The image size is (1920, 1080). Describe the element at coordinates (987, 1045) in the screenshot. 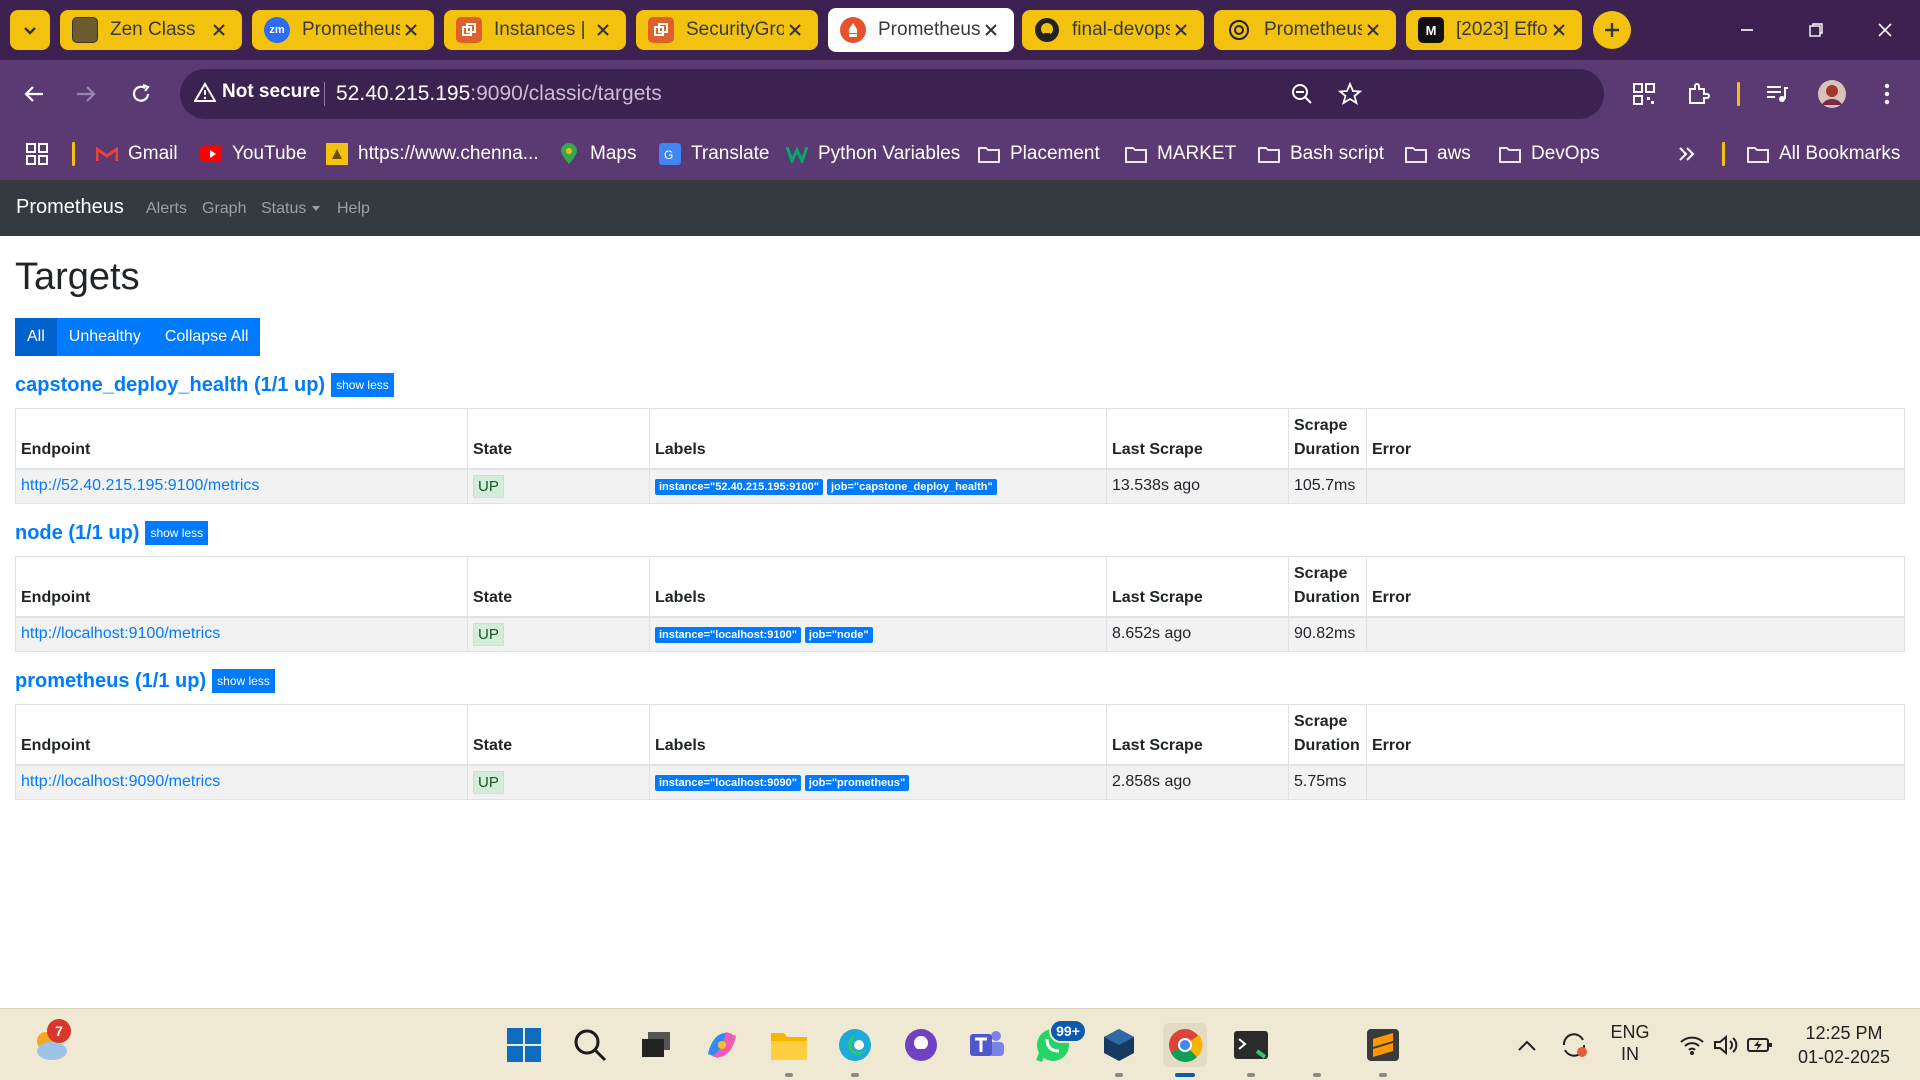

I see `teams-button` at that location.